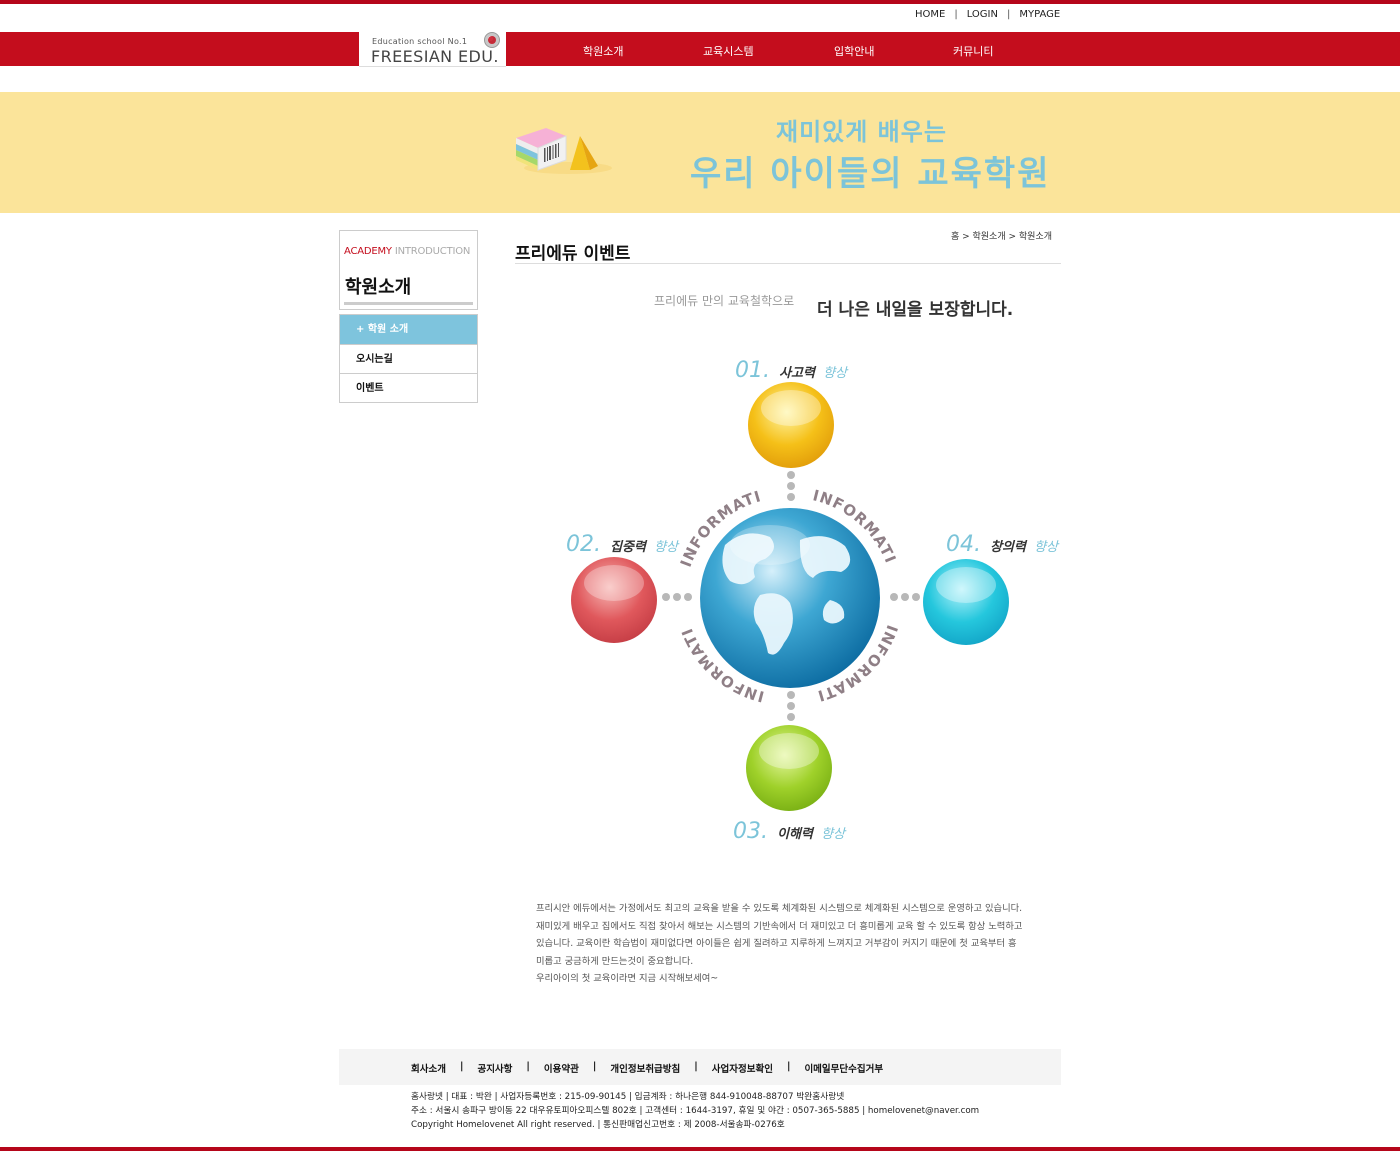 The width and height of the screenshot is (1400, 1151). Describe the element at coordinates (494, 1068) in the screenshot. I see `footer-link-notice: 공지사항` at that location.